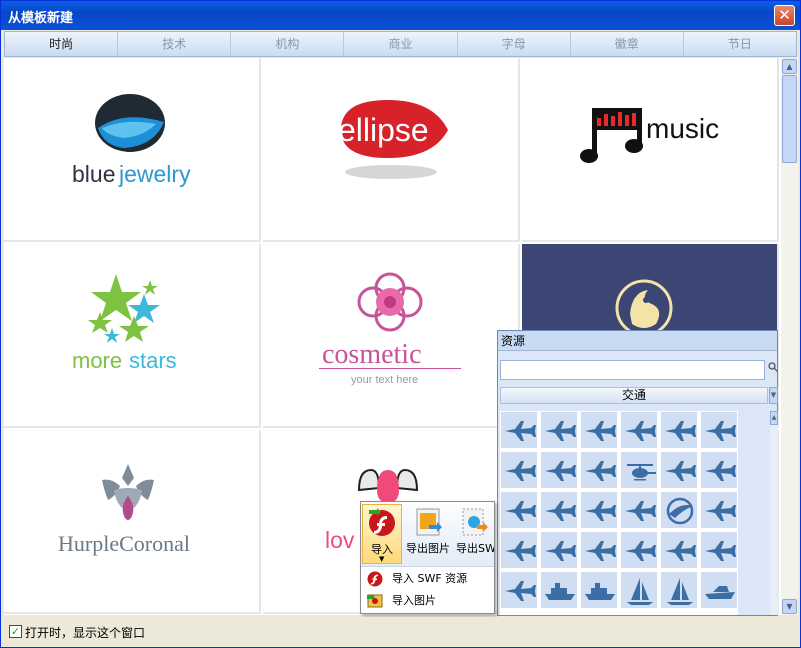  Describe the element at coordinates (384, 380) in the screenshot. I see `cosmetic-tagline: your text here` at that location.